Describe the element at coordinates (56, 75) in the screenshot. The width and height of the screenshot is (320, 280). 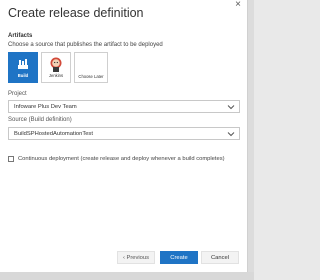
I see `artifact-tile-label: Jenkins` at that location.